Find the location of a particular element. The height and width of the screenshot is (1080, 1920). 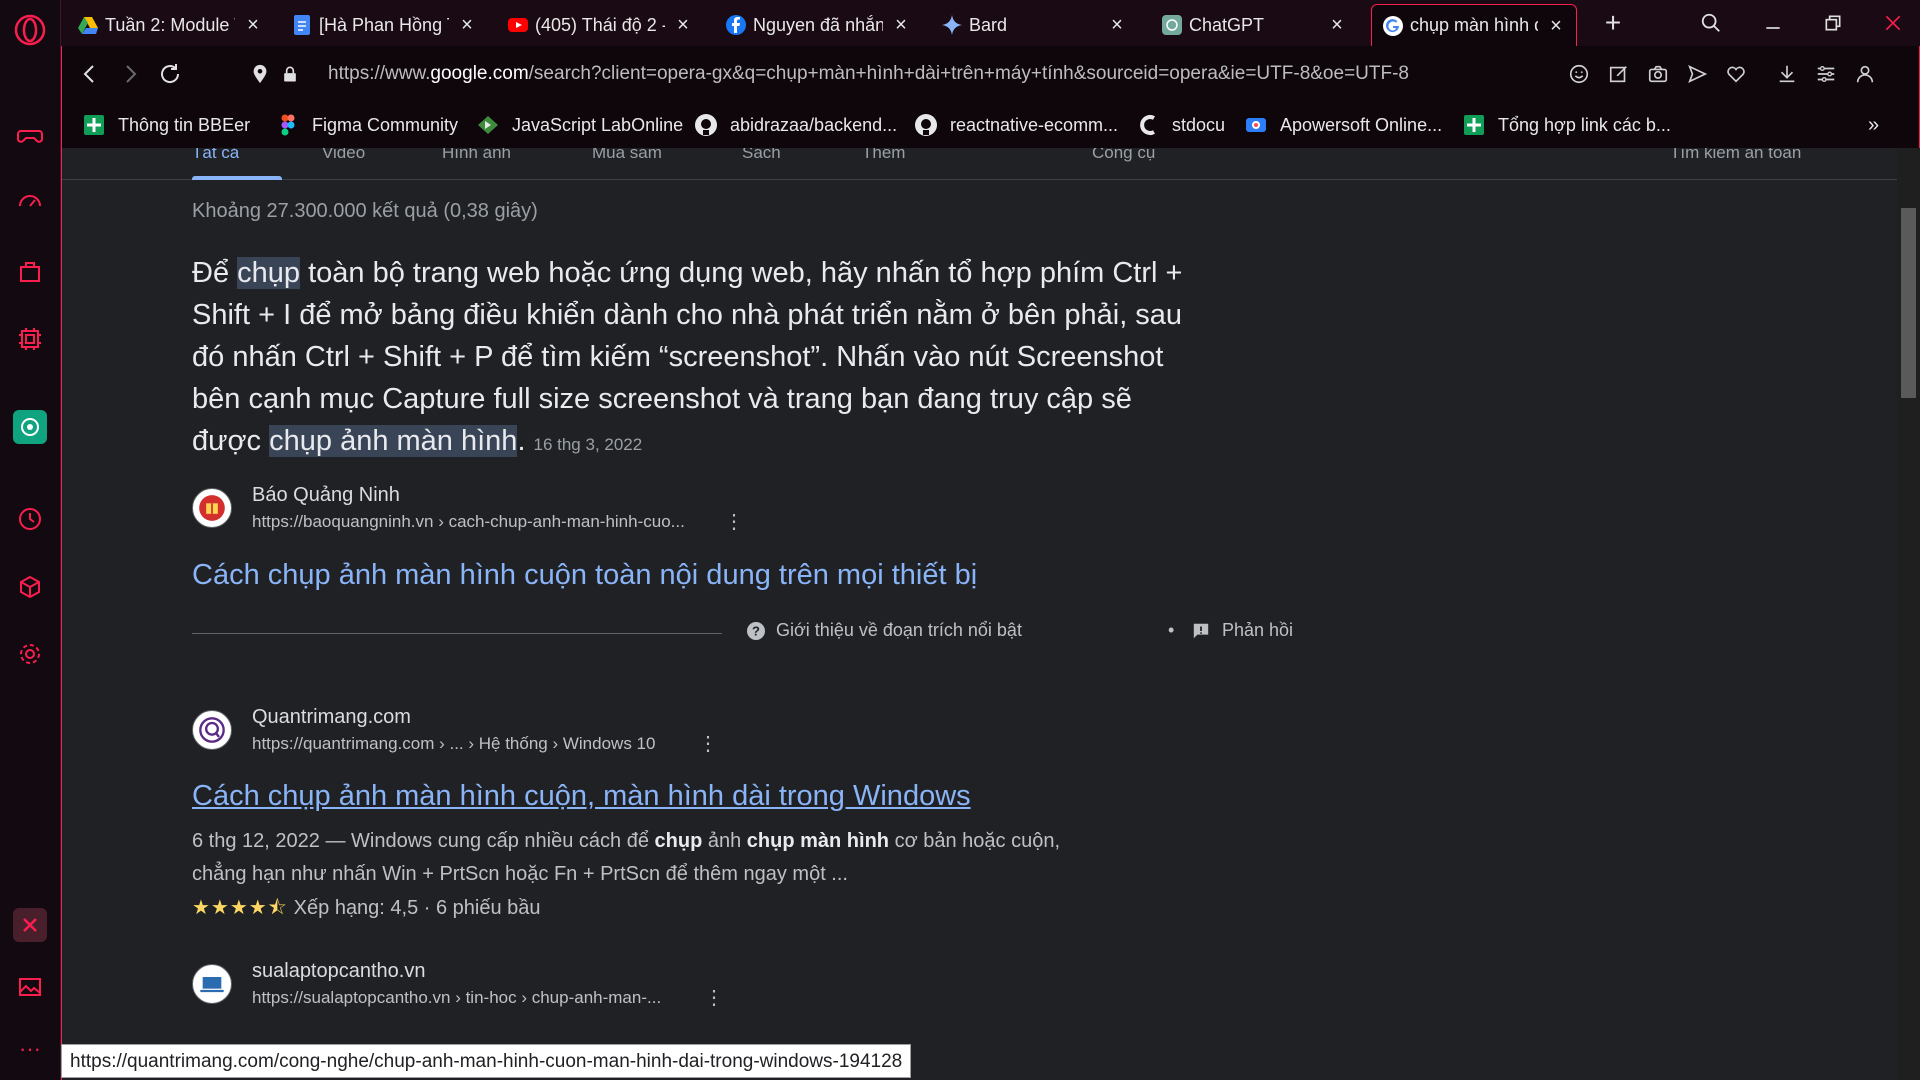

new-tab-icon: + is located at coordinates (1613, 22).